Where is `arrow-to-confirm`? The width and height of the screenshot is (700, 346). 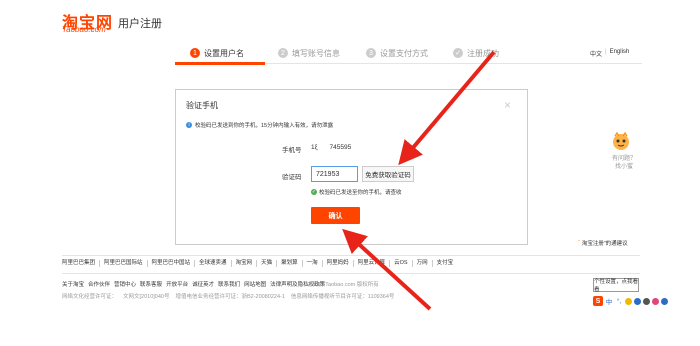
arrow-to-confirm is located at coordinates (387, 269).